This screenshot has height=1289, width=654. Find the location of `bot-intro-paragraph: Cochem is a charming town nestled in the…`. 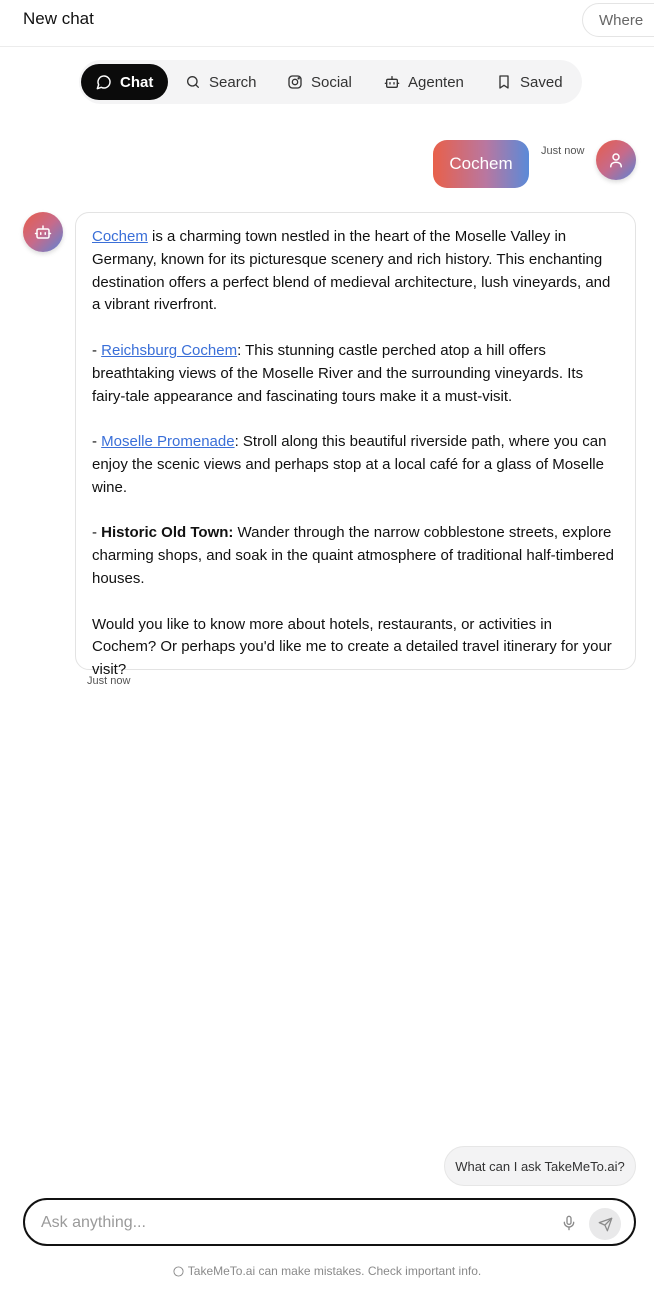

bot-intro-paragraph: Cochem is a charming town nestled in the… is located at coordinates (355, 271).